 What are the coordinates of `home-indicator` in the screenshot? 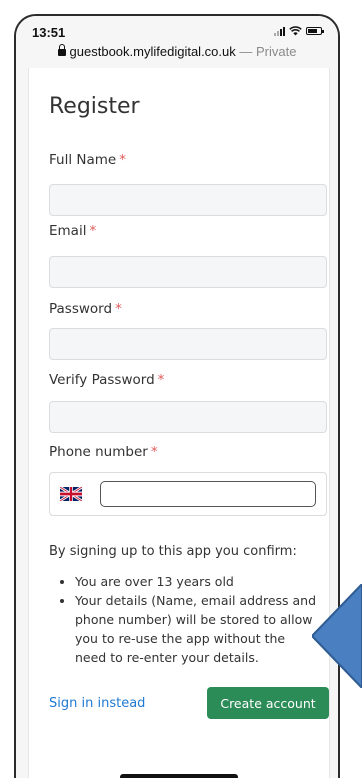 It's located at (179, 776).